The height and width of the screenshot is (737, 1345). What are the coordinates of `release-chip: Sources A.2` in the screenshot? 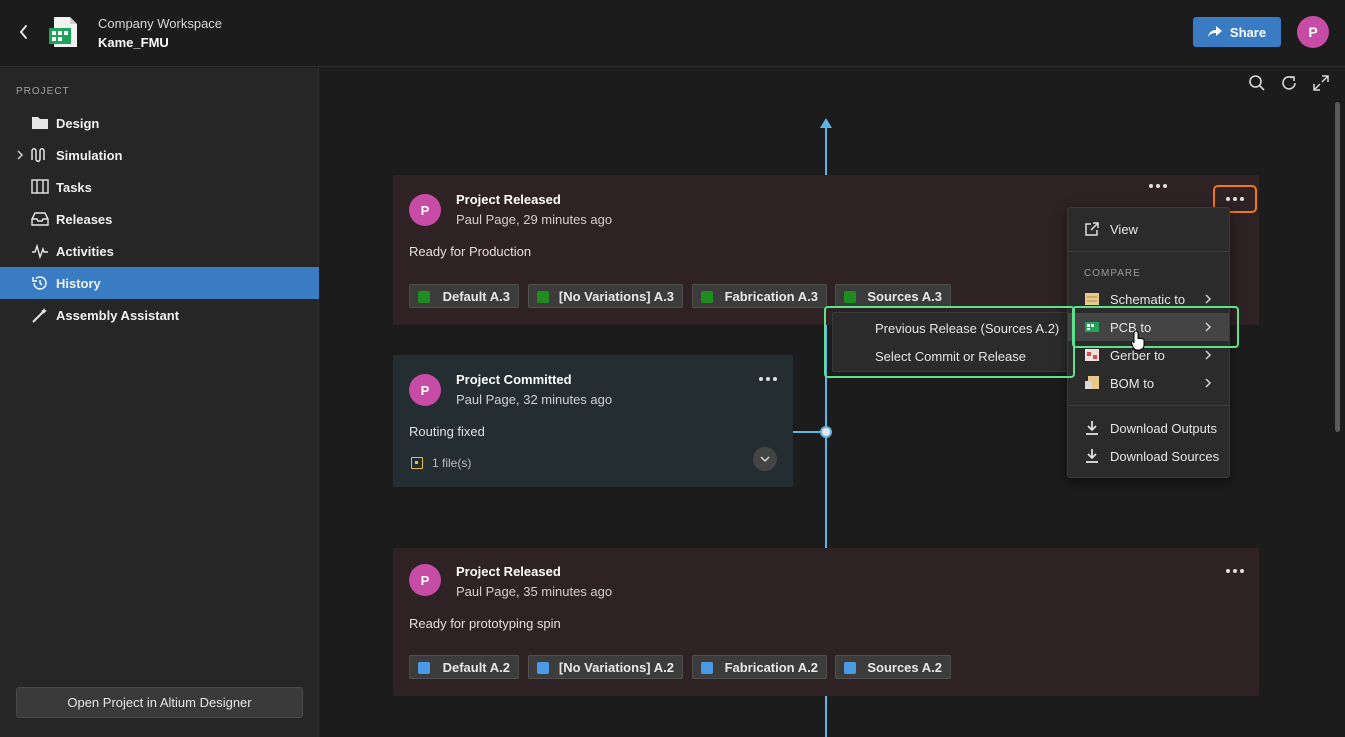 It's located at (893, 667).